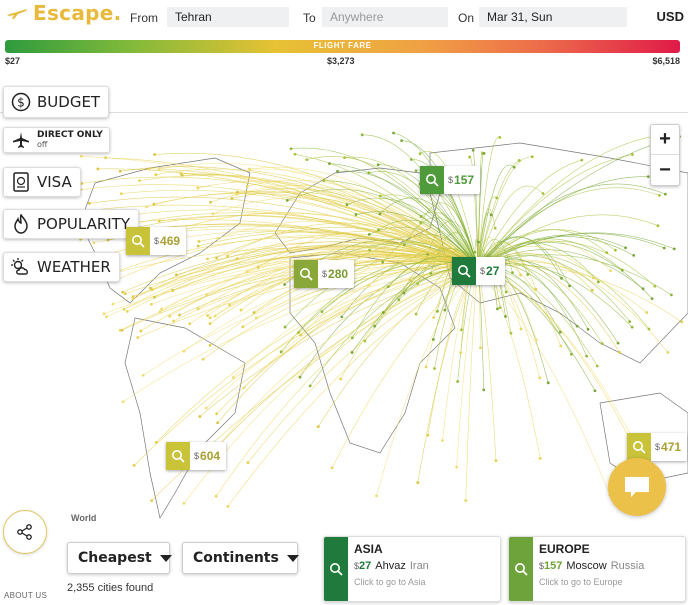 The image size is (688, 605). I want to click on logo: Escape., so click(64, 13).